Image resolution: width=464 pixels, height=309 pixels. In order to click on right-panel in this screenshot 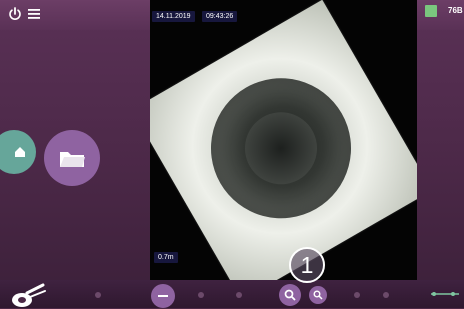, I will do `click(440, 154)`.